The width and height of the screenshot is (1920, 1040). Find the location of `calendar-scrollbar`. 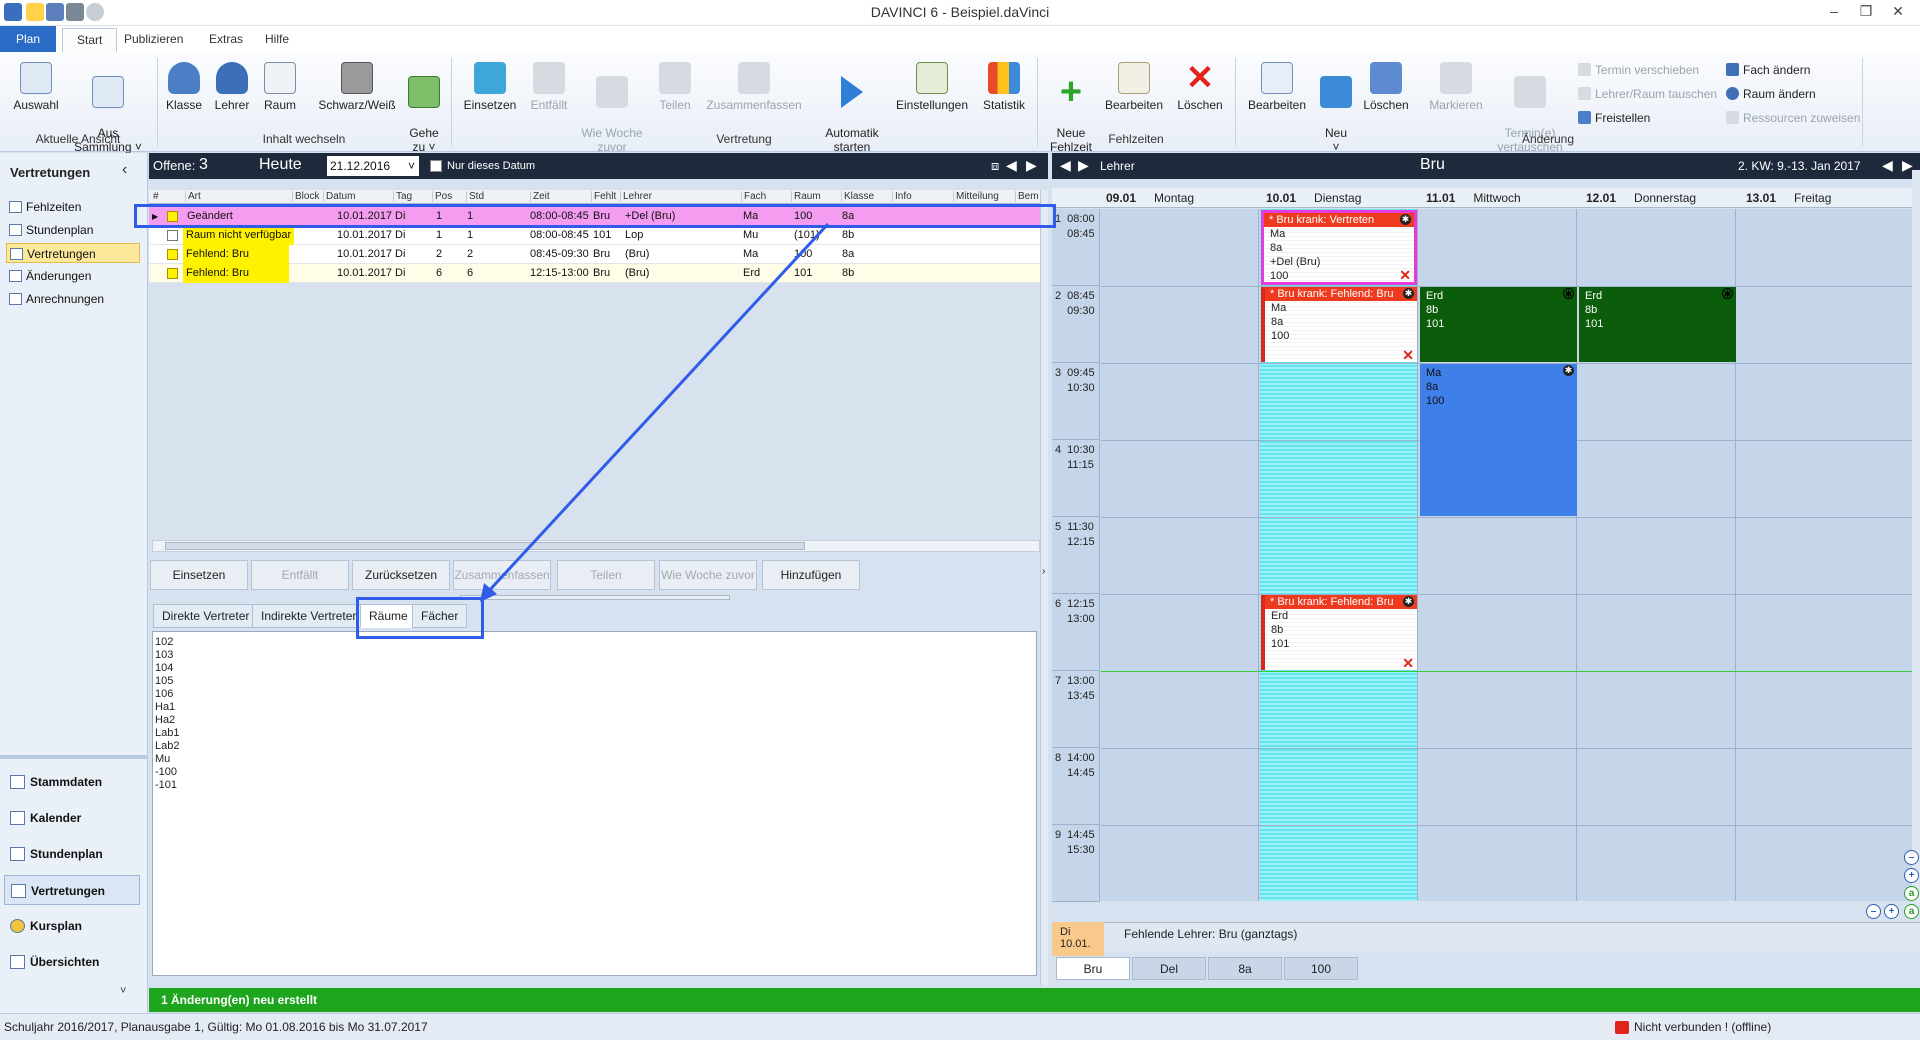

calendar-scrollbar is located at coordinates (1916, 537).